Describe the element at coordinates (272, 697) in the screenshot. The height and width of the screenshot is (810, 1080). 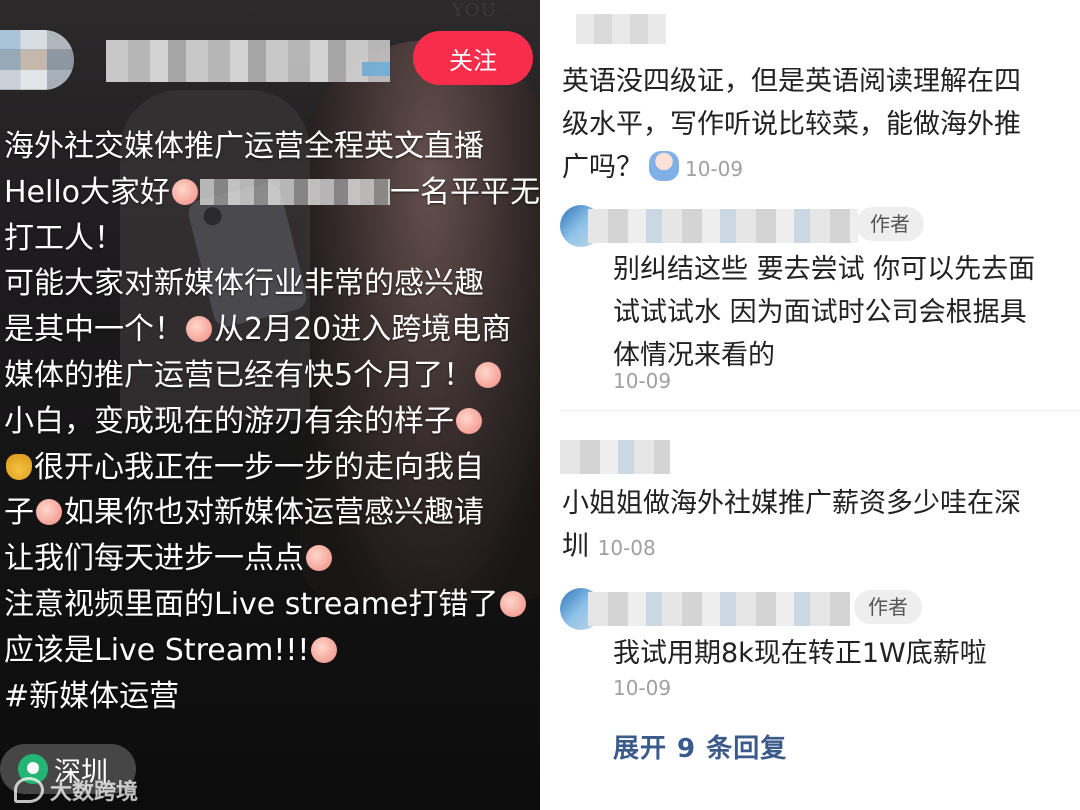
I see `caption-line: #新媒体运营` at that location.